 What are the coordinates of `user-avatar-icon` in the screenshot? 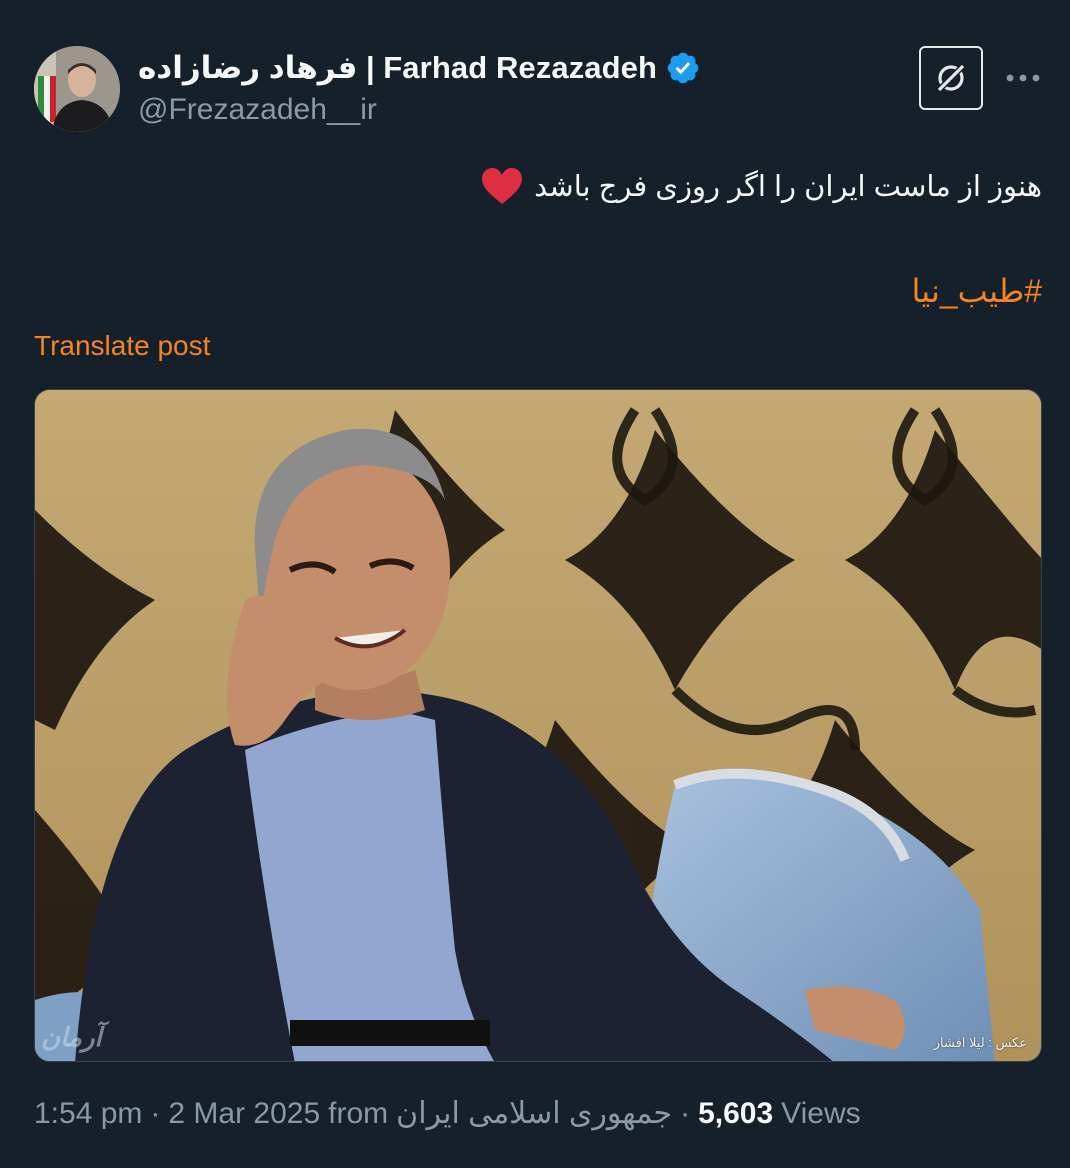 It's located at (77, 89).